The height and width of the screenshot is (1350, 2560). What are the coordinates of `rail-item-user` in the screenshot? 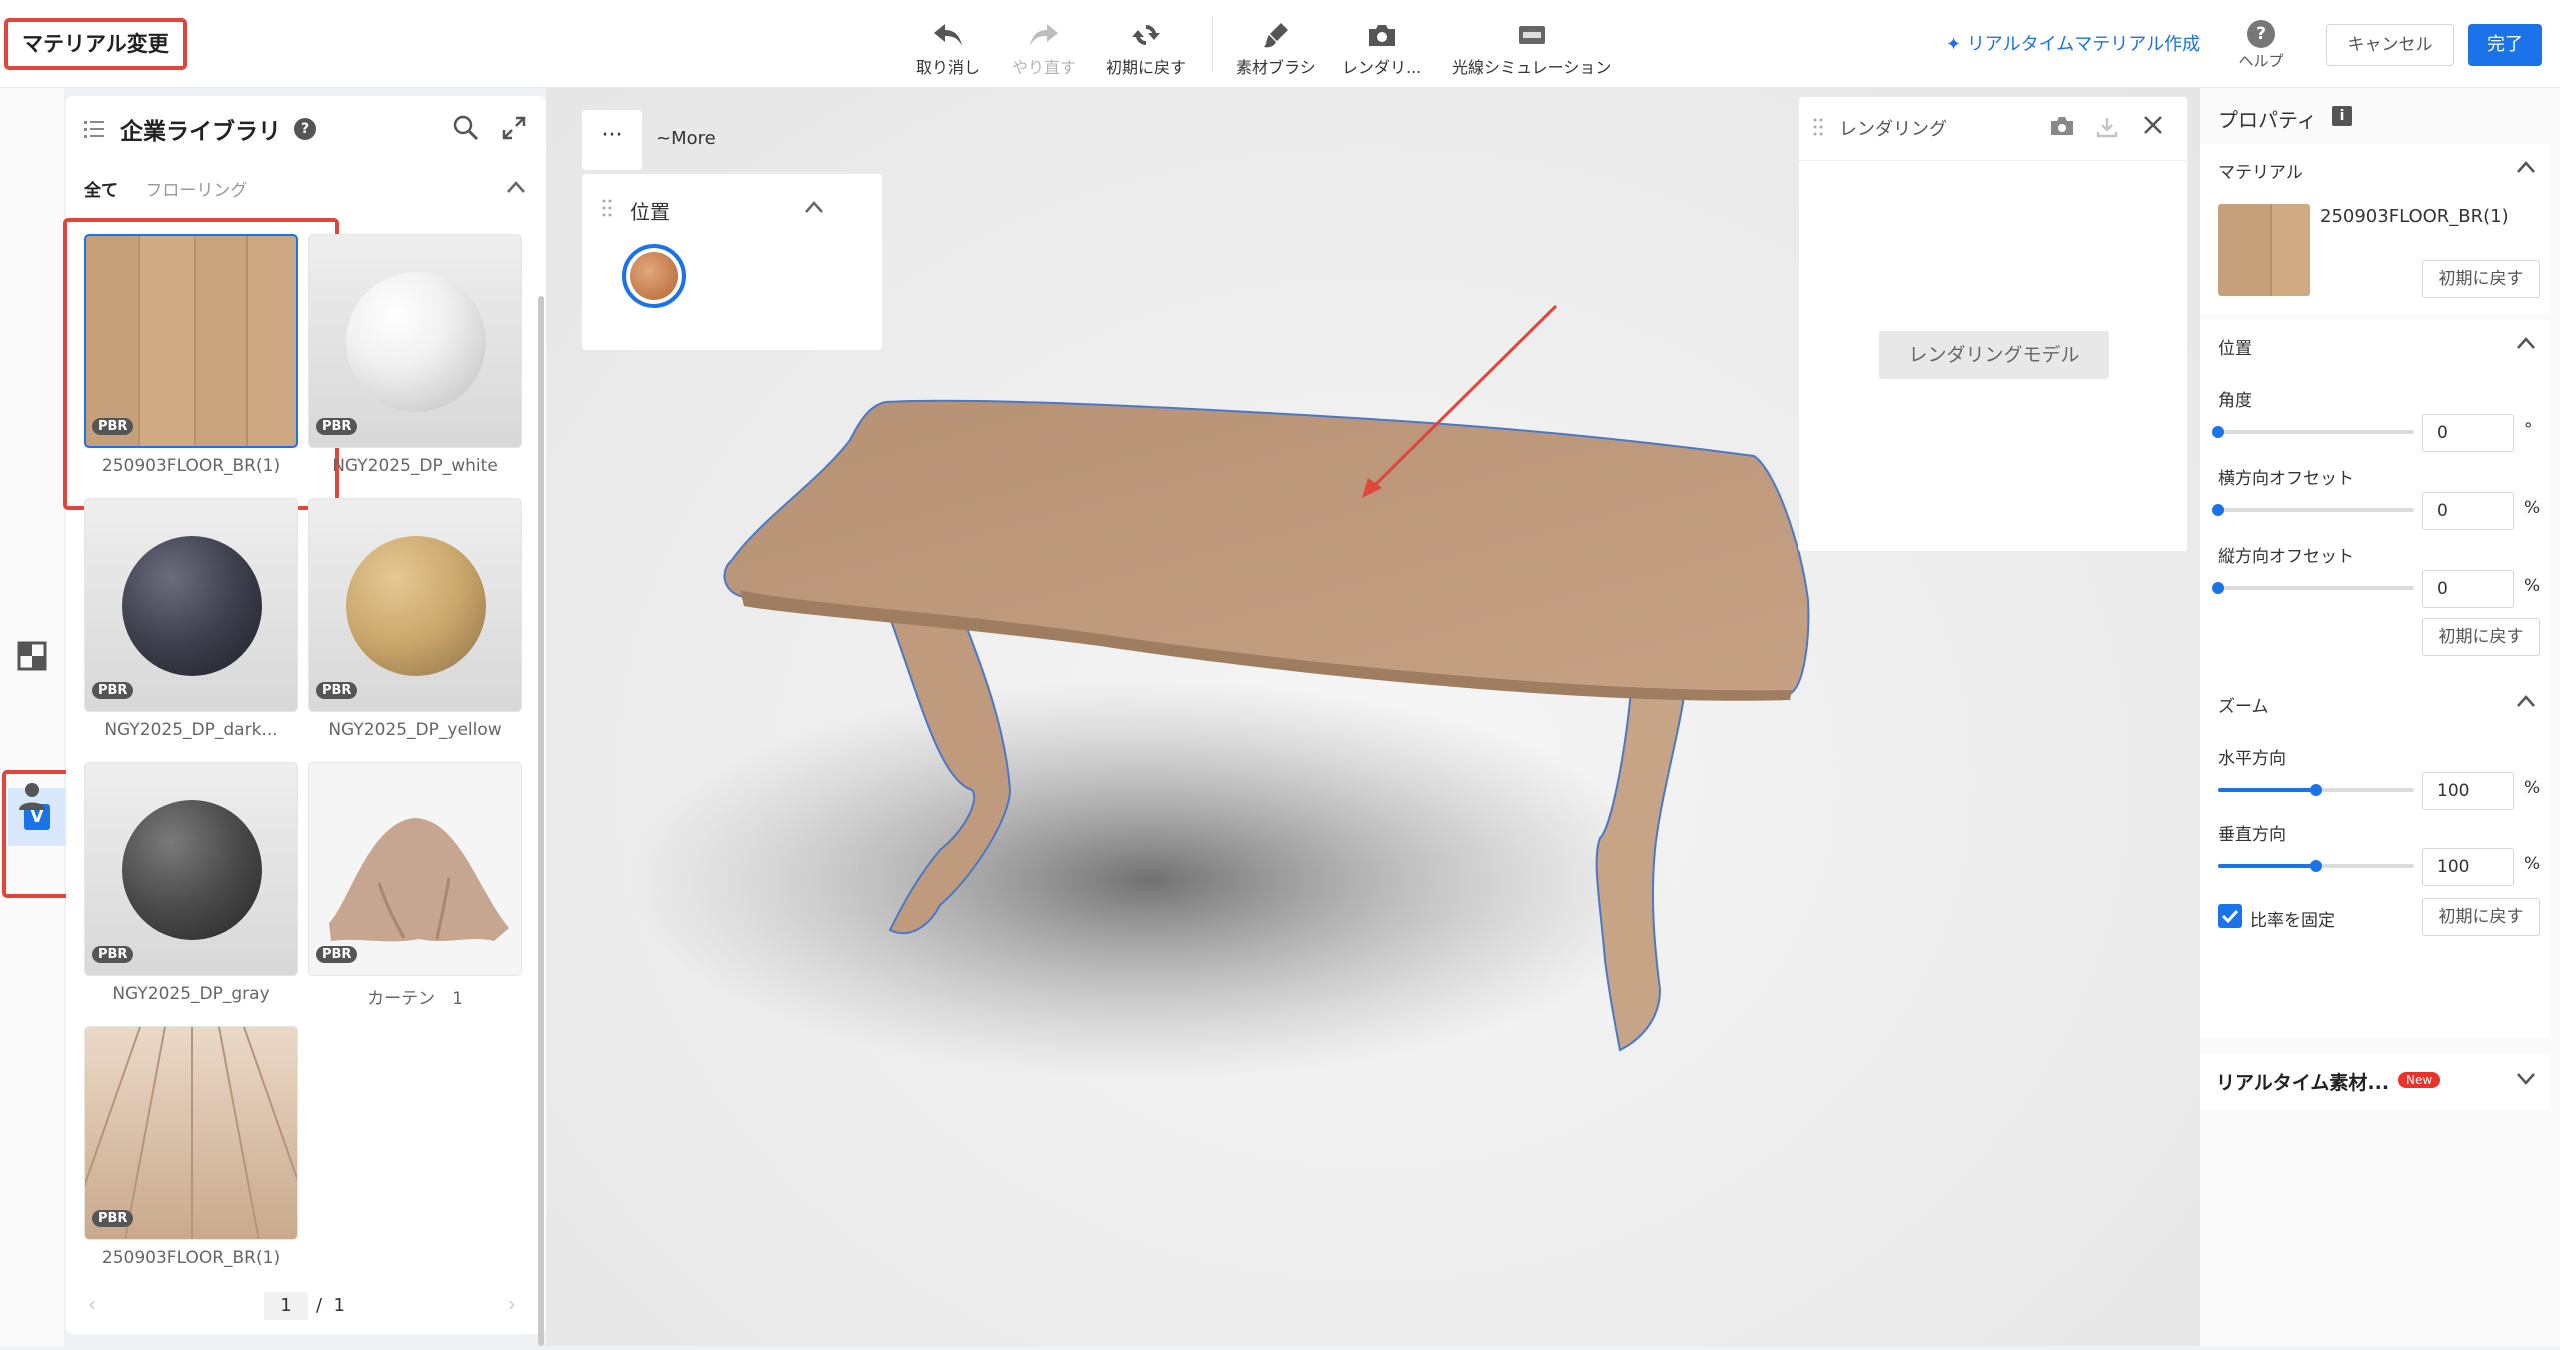 It's located at (32, 796).